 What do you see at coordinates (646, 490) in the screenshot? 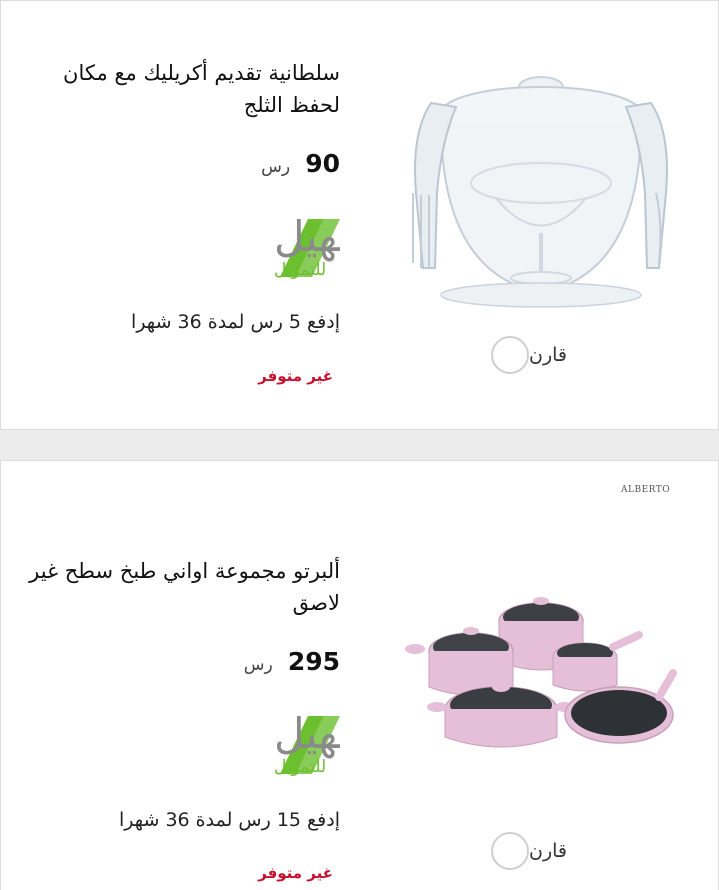
I see `brand-logo: ALBERTO` at bounding box center [646, 490].